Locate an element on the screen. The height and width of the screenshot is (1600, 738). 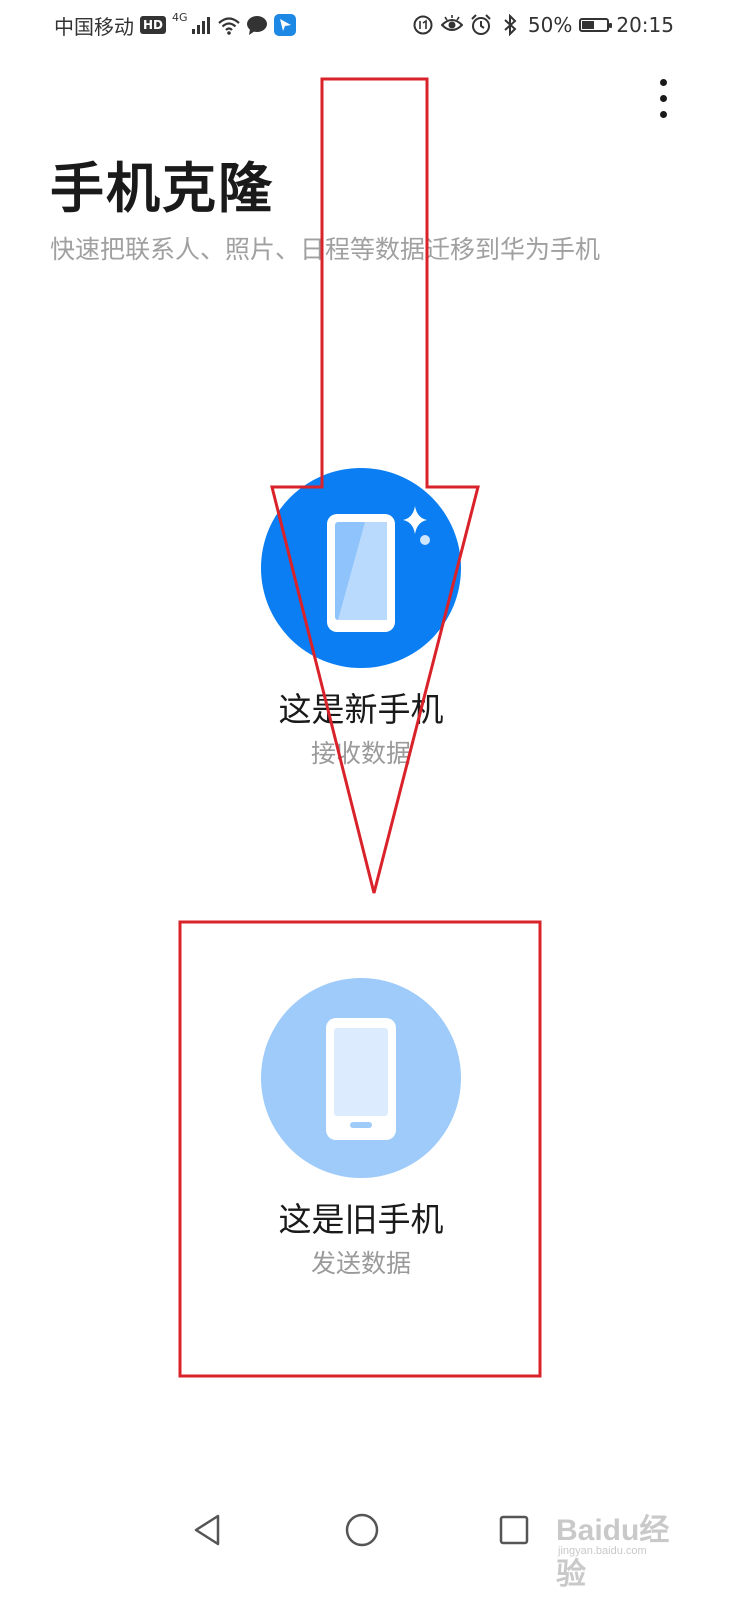
new-phone-subtitle: 接收数据 is located at coordinates (360, 753).